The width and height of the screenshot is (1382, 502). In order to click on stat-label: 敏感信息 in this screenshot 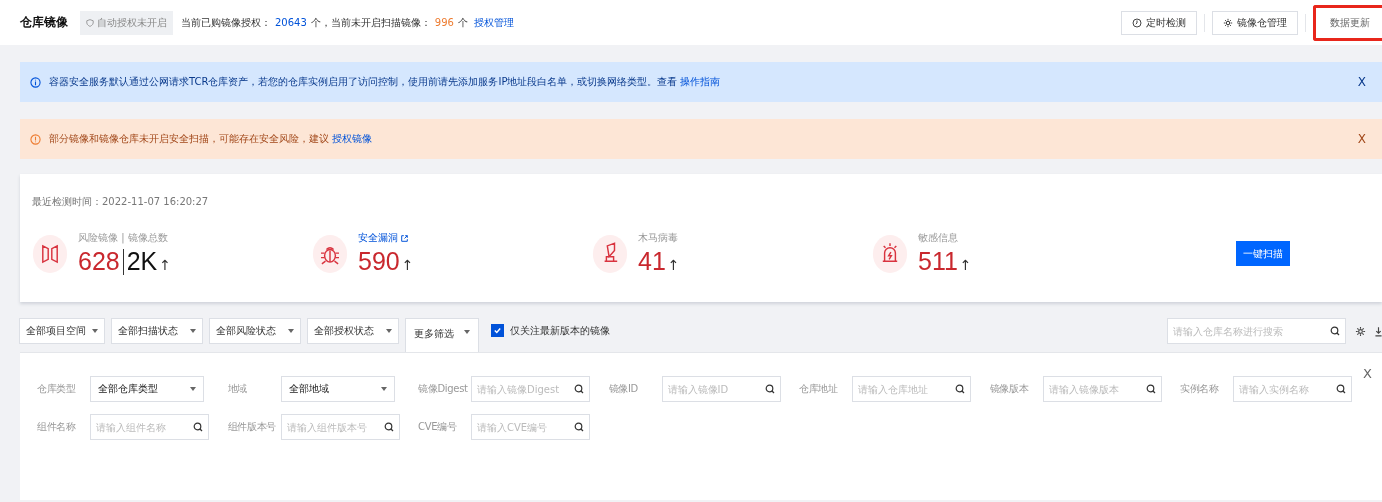, I will do `click(938, 238)`.